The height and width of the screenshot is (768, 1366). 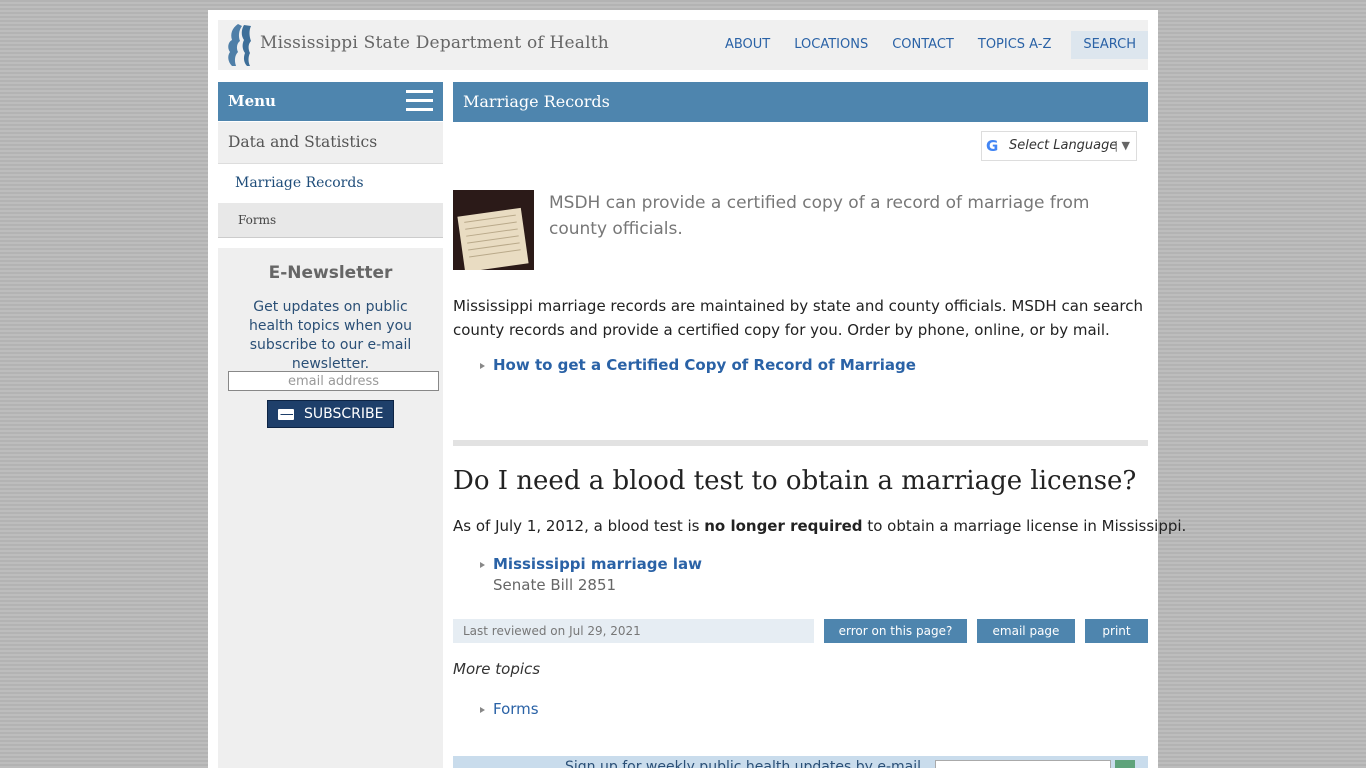 What do you see at coordinates (800, 102) in the screenshot?
I see `page-title-bar: Marriage Records` at bounding box center [800, 102].